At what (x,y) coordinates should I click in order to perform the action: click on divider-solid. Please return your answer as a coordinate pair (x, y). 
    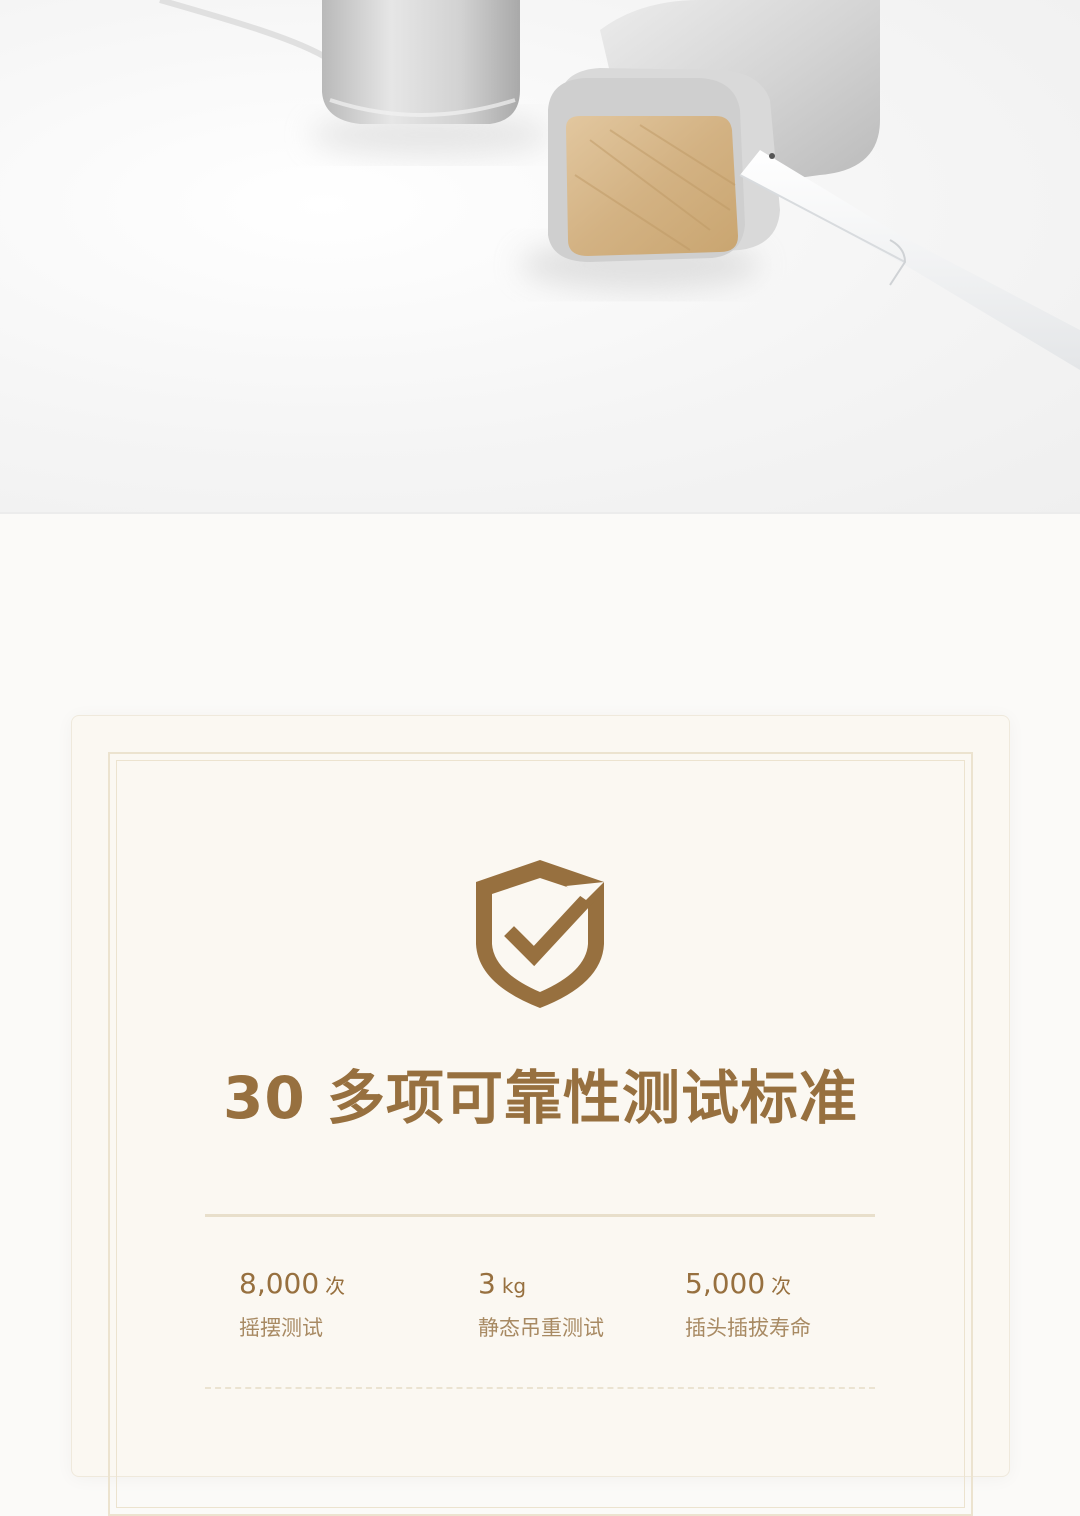
    Looking at the image, I should click on (540, 1215).